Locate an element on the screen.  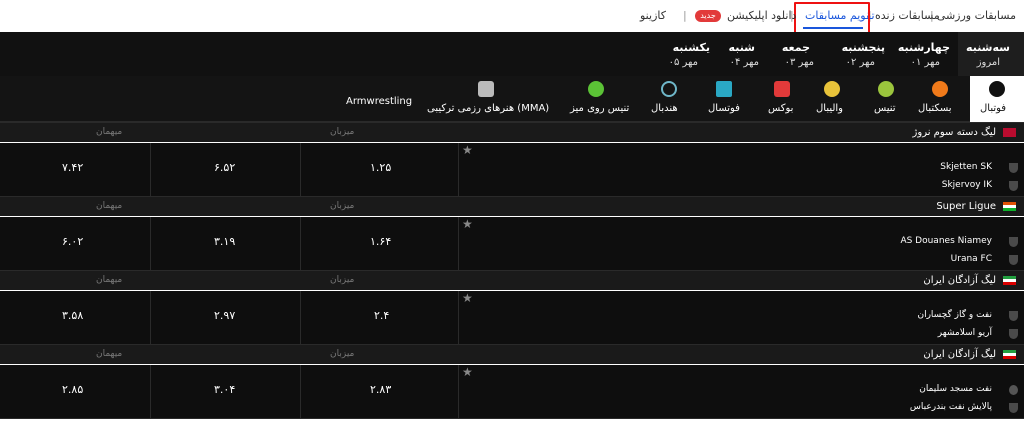
sport-label: تنیس is located at coordinates (885, 108).